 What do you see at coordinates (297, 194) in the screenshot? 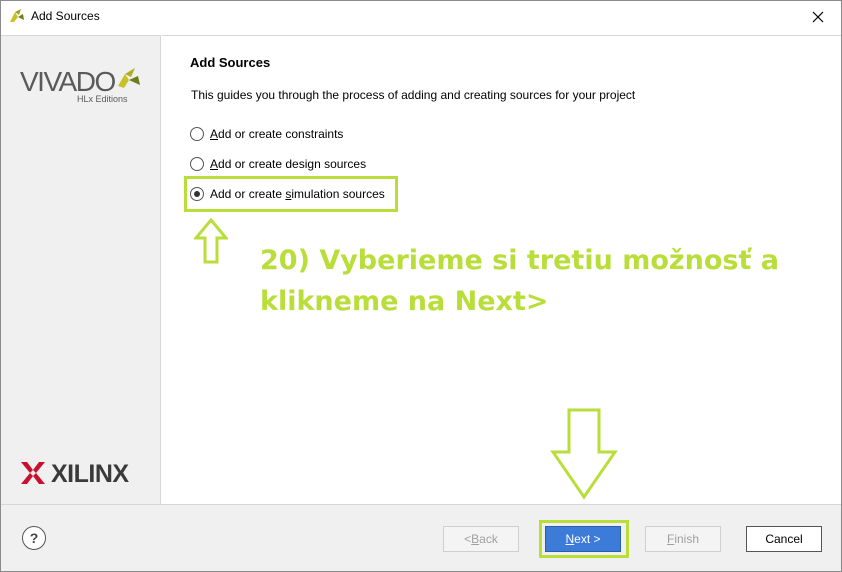
I see `option-simulation-sources-label: Add or create simulation sources` at bounding box center [297, 194].